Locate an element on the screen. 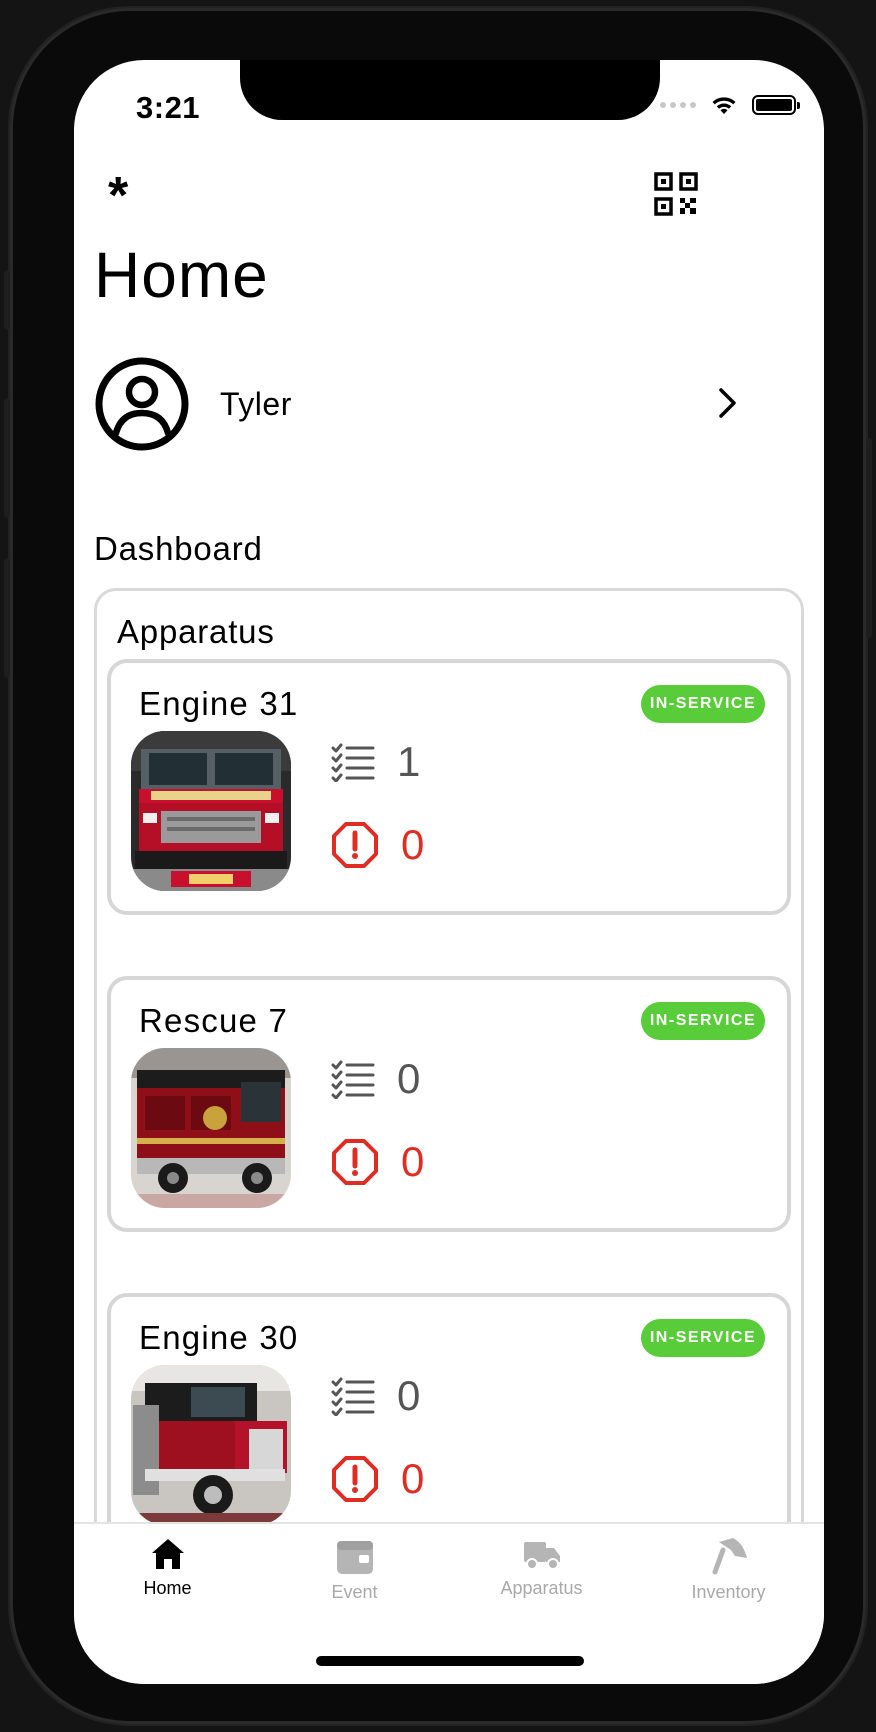  tab-event: Event is located at coordinates (354, 1569).